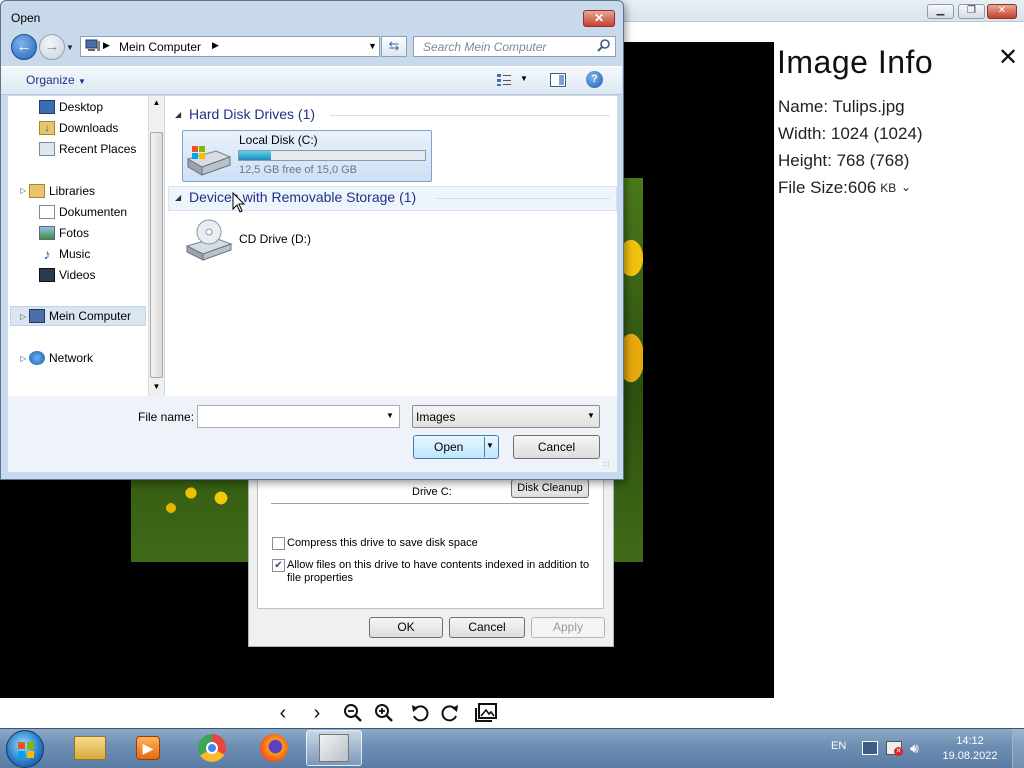 This screenshot has width=1024, height=768. I want to click on search-input: Search Mein Computer, so click(514, 46).